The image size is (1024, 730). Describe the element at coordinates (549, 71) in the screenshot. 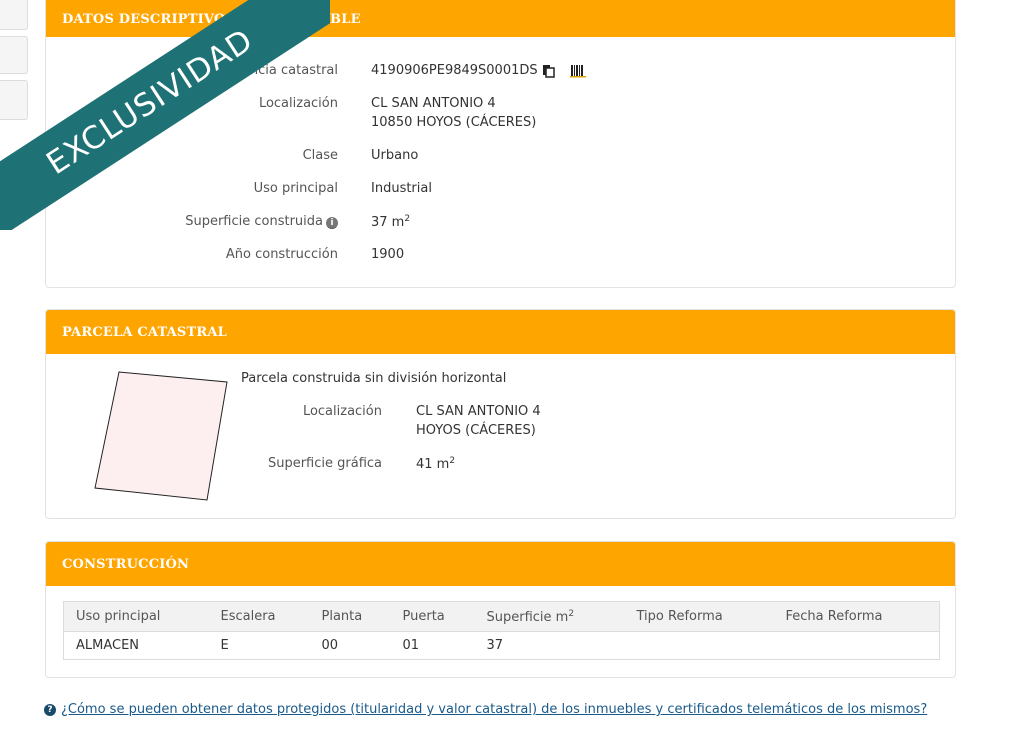

I see `copy-icon` at that location.